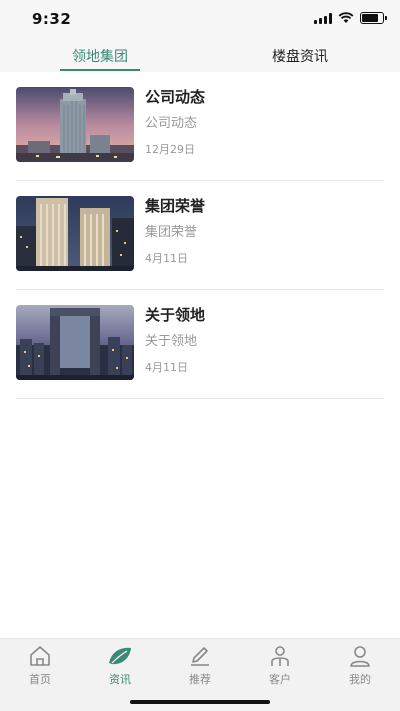  Describe the element at coordinates (360, 656) in the screenshot. I see `profile-icon` at that location.